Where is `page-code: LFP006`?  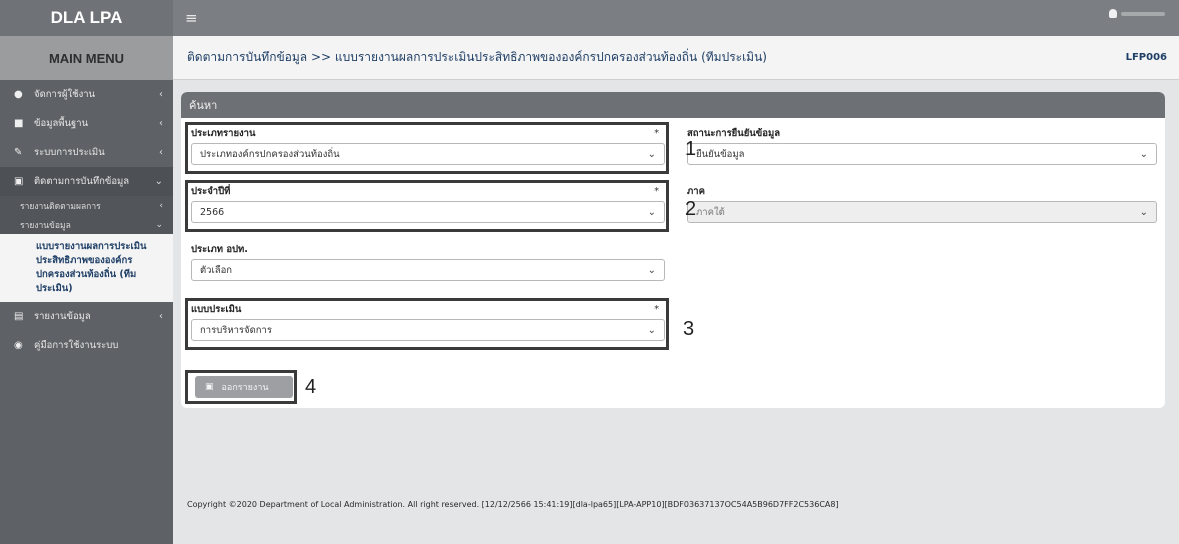
page-code: LFP006 is located at coordinates (1146, 57).